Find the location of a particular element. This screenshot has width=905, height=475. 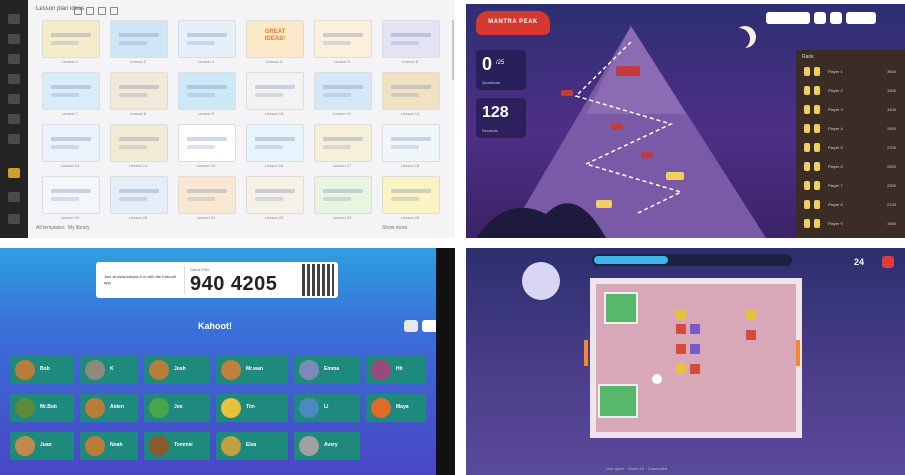

lock-button is located at coordinates (411, 326).